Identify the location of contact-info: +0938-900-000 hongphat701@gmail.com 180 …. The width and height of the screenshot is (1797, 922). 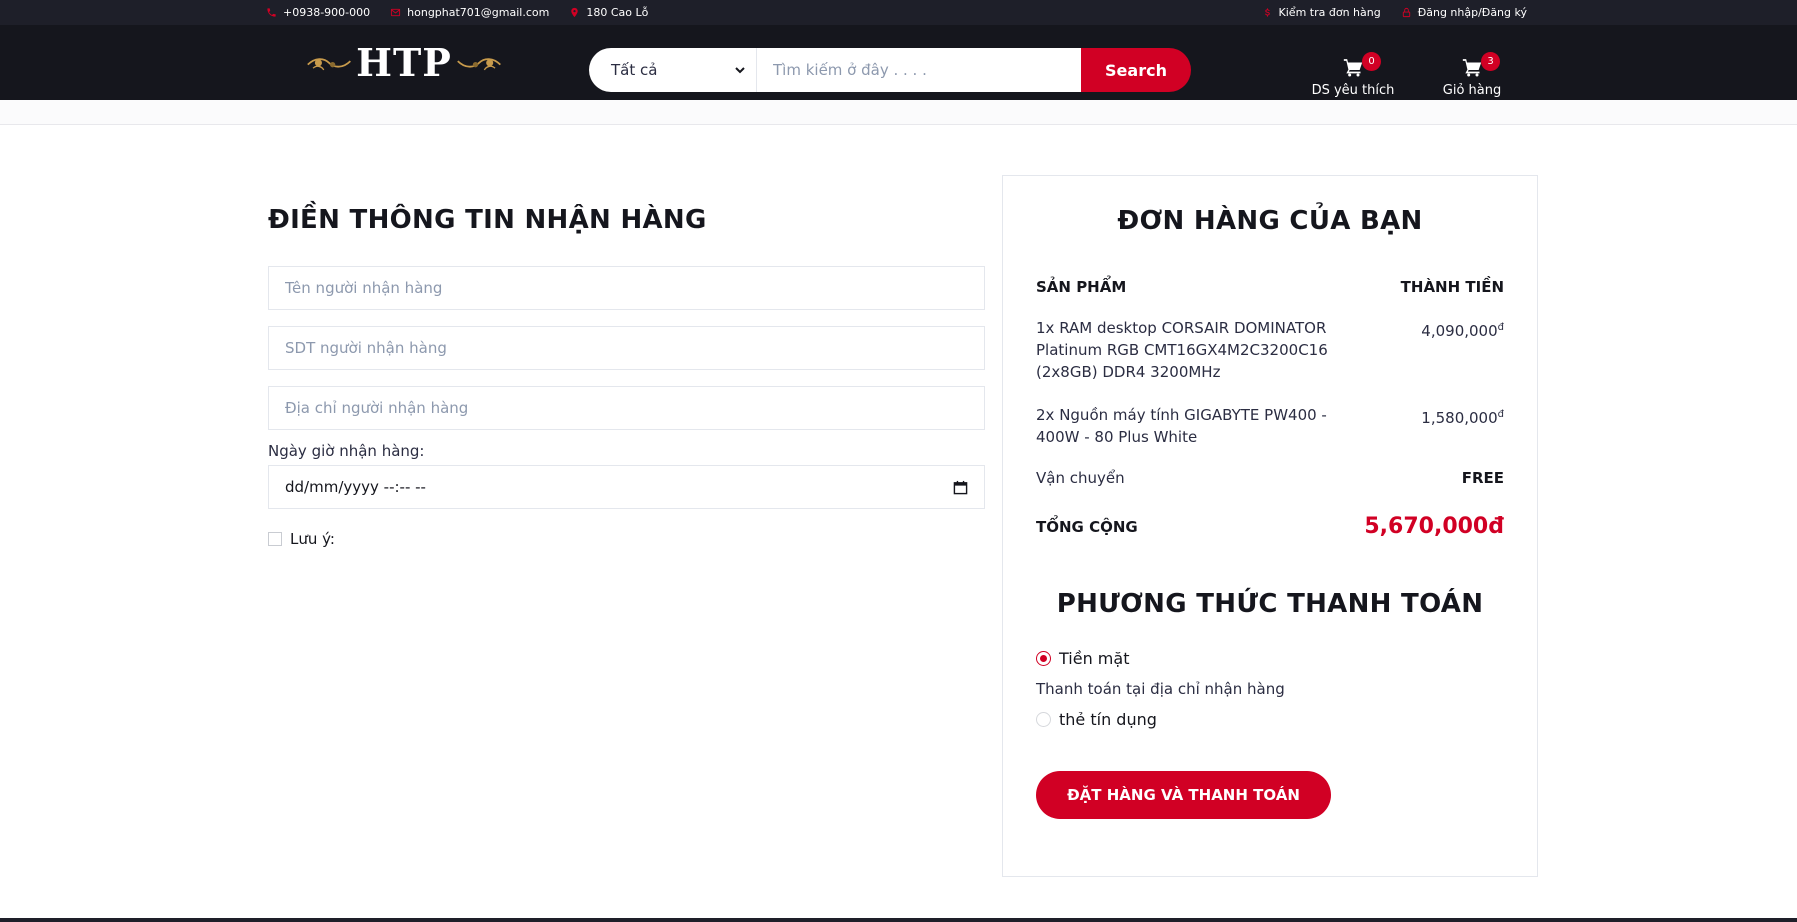
(467, 12).